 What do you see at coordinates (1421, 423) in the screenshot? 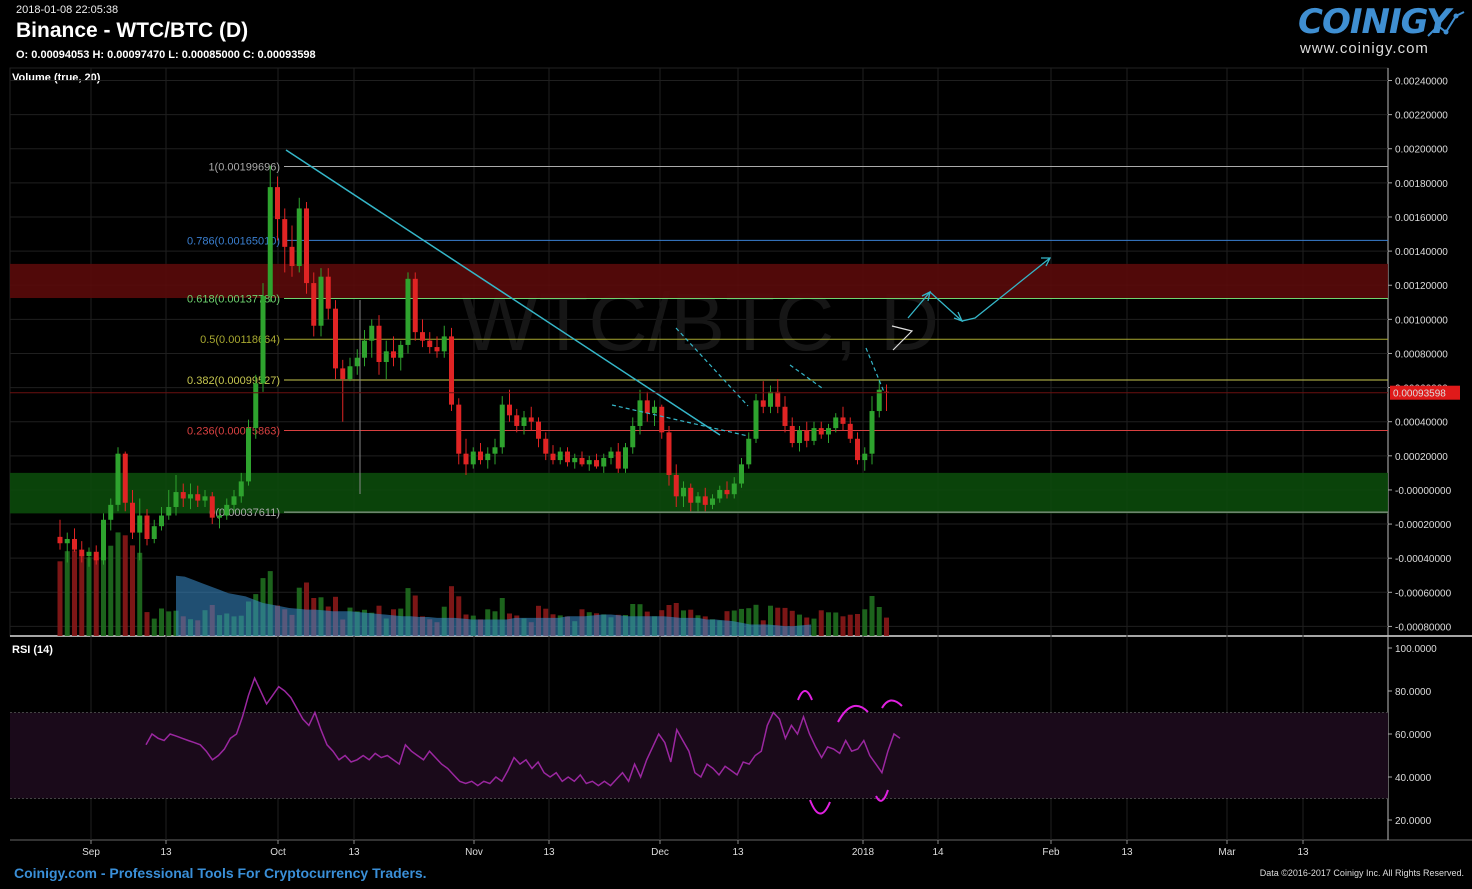
I see `y-tick-label: 0.00040000` at bounding box center [1421, 423].